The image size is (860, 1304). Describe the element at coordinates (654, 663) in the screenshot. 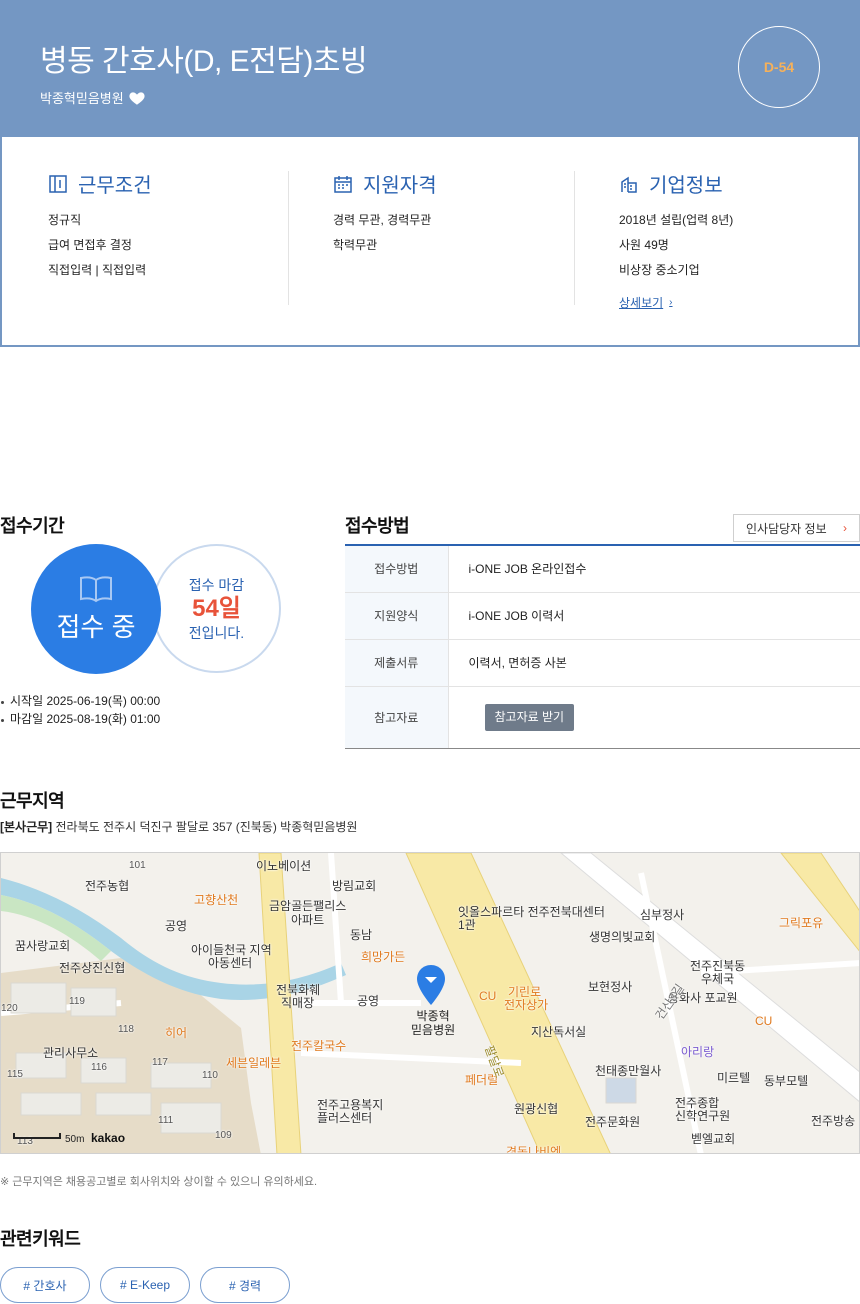

I see `documents-value: 이력서, 면허증 사본` at that location.